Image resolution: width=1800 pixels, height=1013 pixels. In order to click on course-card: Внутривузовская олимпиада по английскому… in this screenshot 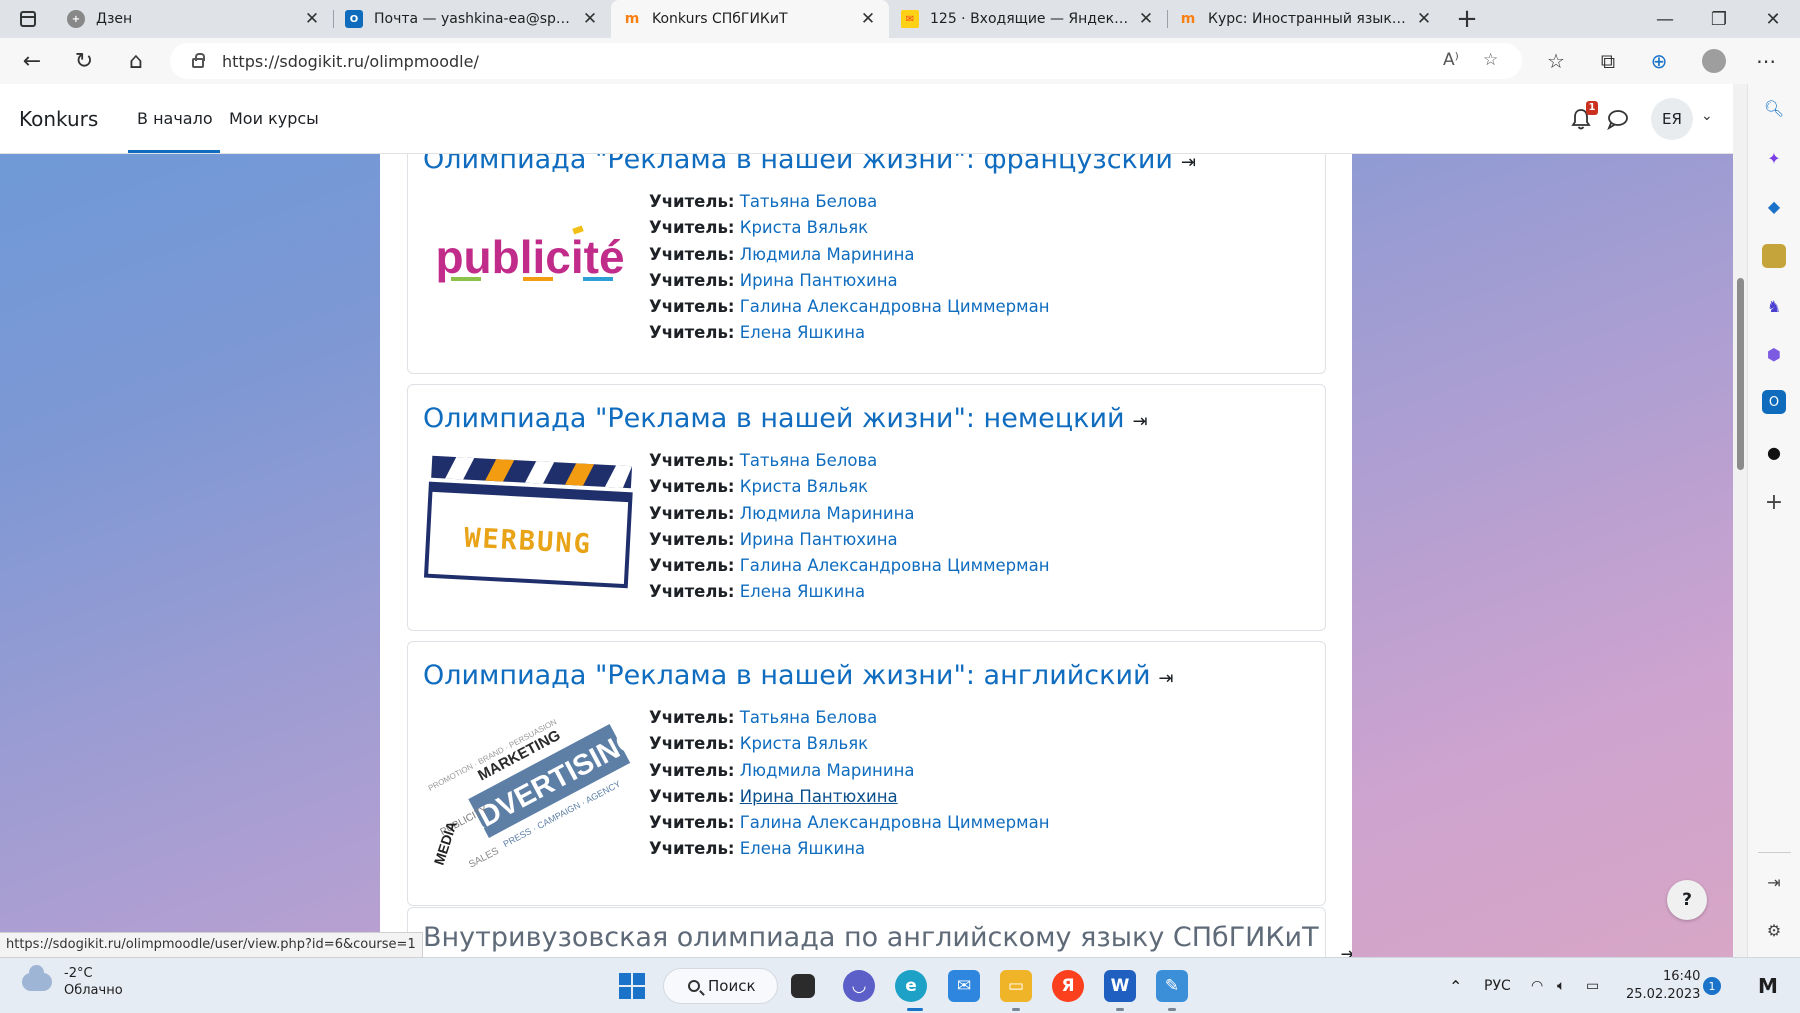, I will do `click(879, 932)`.